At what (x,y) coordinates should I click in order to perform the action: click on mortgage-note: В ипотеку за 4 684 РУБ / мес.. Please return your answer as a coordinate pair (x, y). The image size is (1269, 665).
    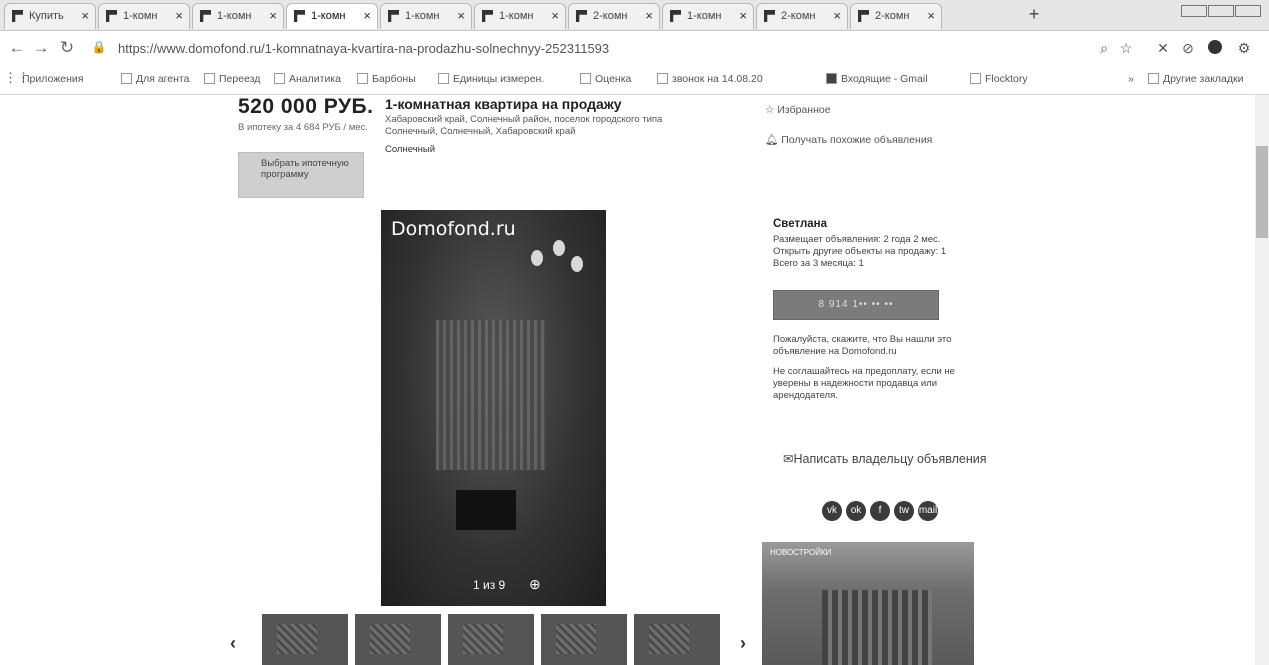
    Looking at the image, I should click on (303, 127).